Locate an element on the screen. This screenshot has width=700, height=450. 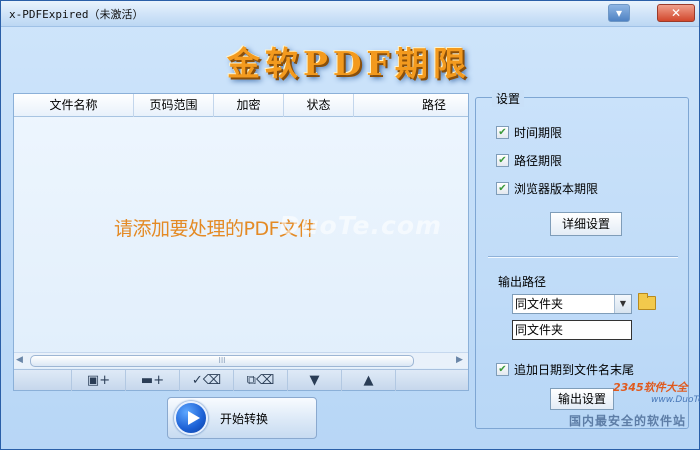
start-convert-button: 开始转换 is located at coordinates (242, 418).